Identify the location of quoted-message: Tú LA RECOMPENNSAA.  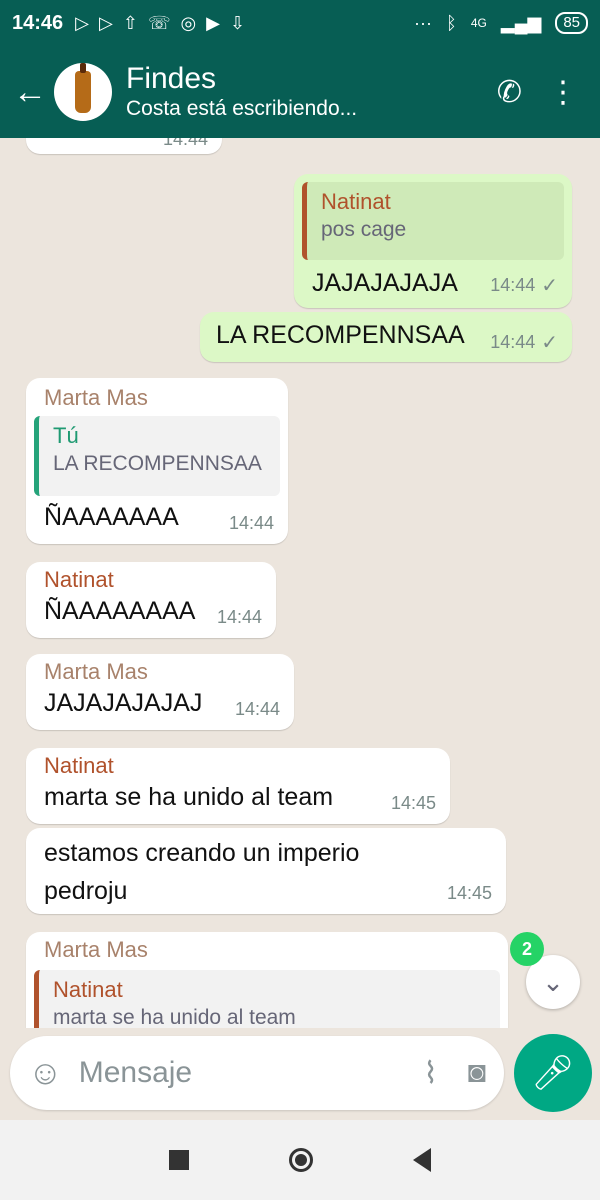
(157, 456).